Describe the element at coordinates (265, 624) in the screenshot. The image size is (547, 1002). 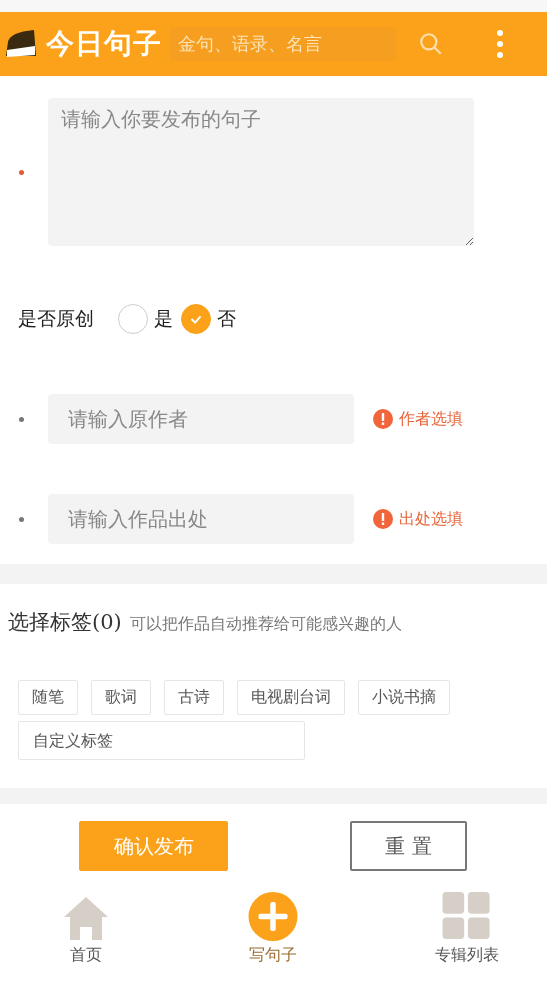
I see `tags-subtitle: 可以把作品自动推荐给可能感兴趣的人` at that location.